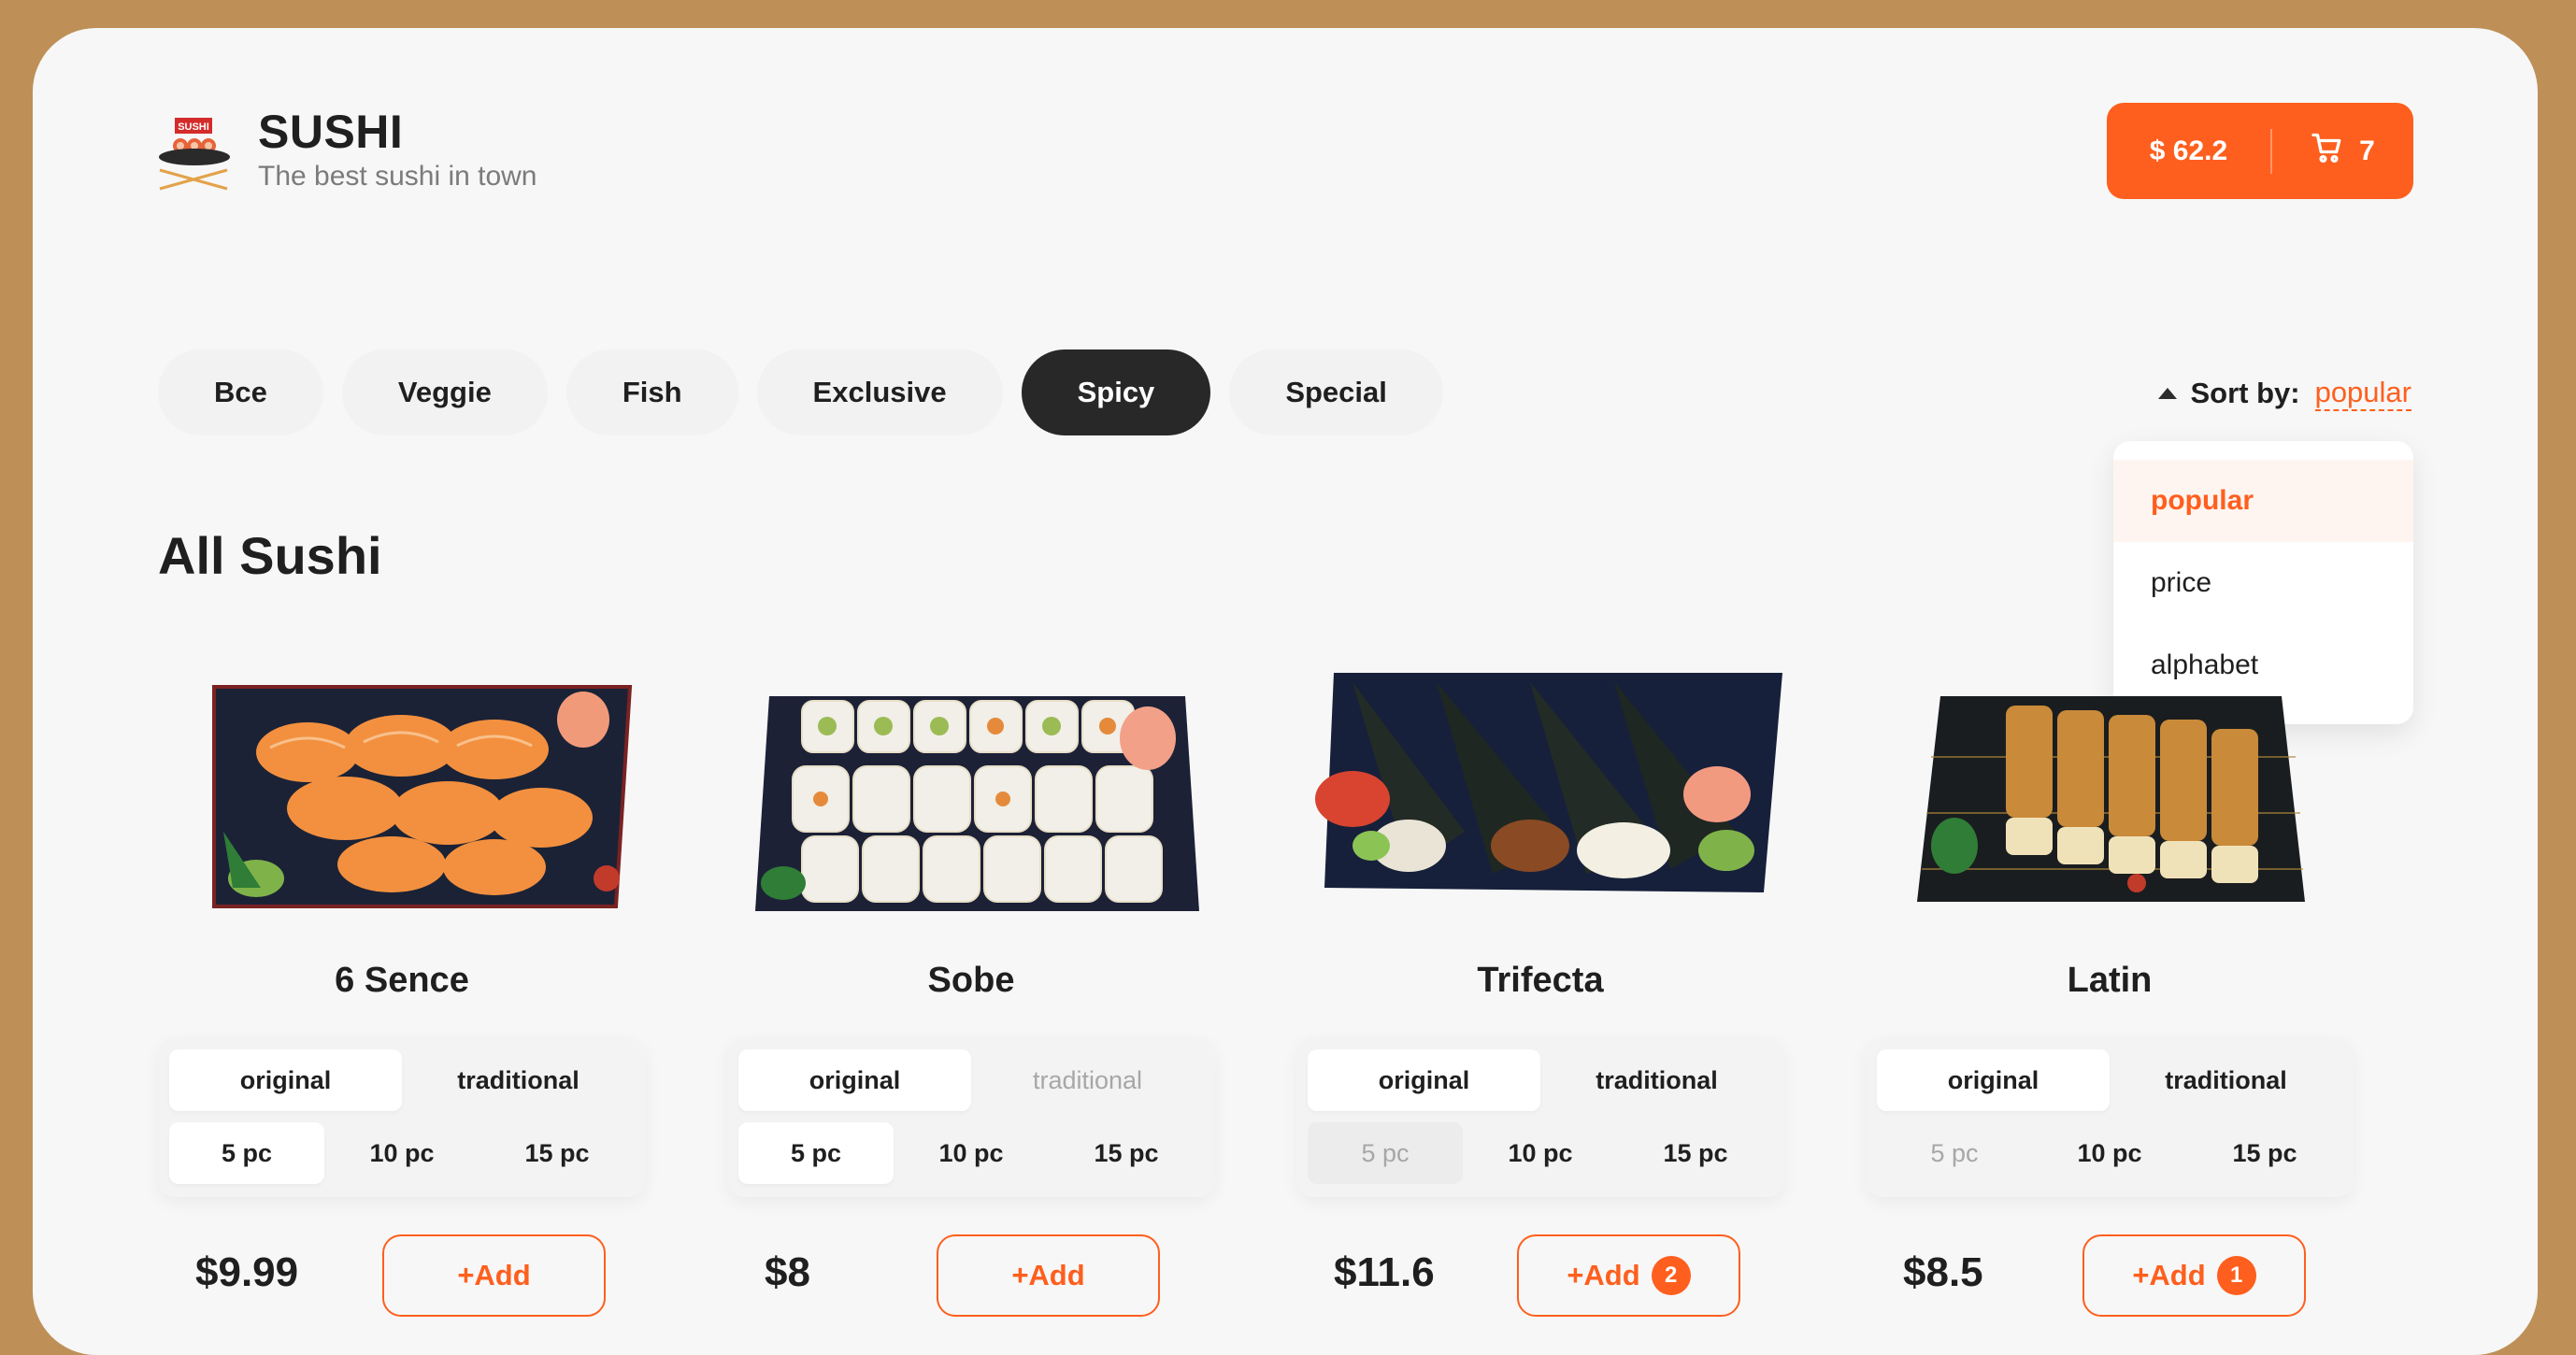  Describe the element at coordinates (879, 392) in the screenshot. I see `category-exclusive: Exclusive` at that location.